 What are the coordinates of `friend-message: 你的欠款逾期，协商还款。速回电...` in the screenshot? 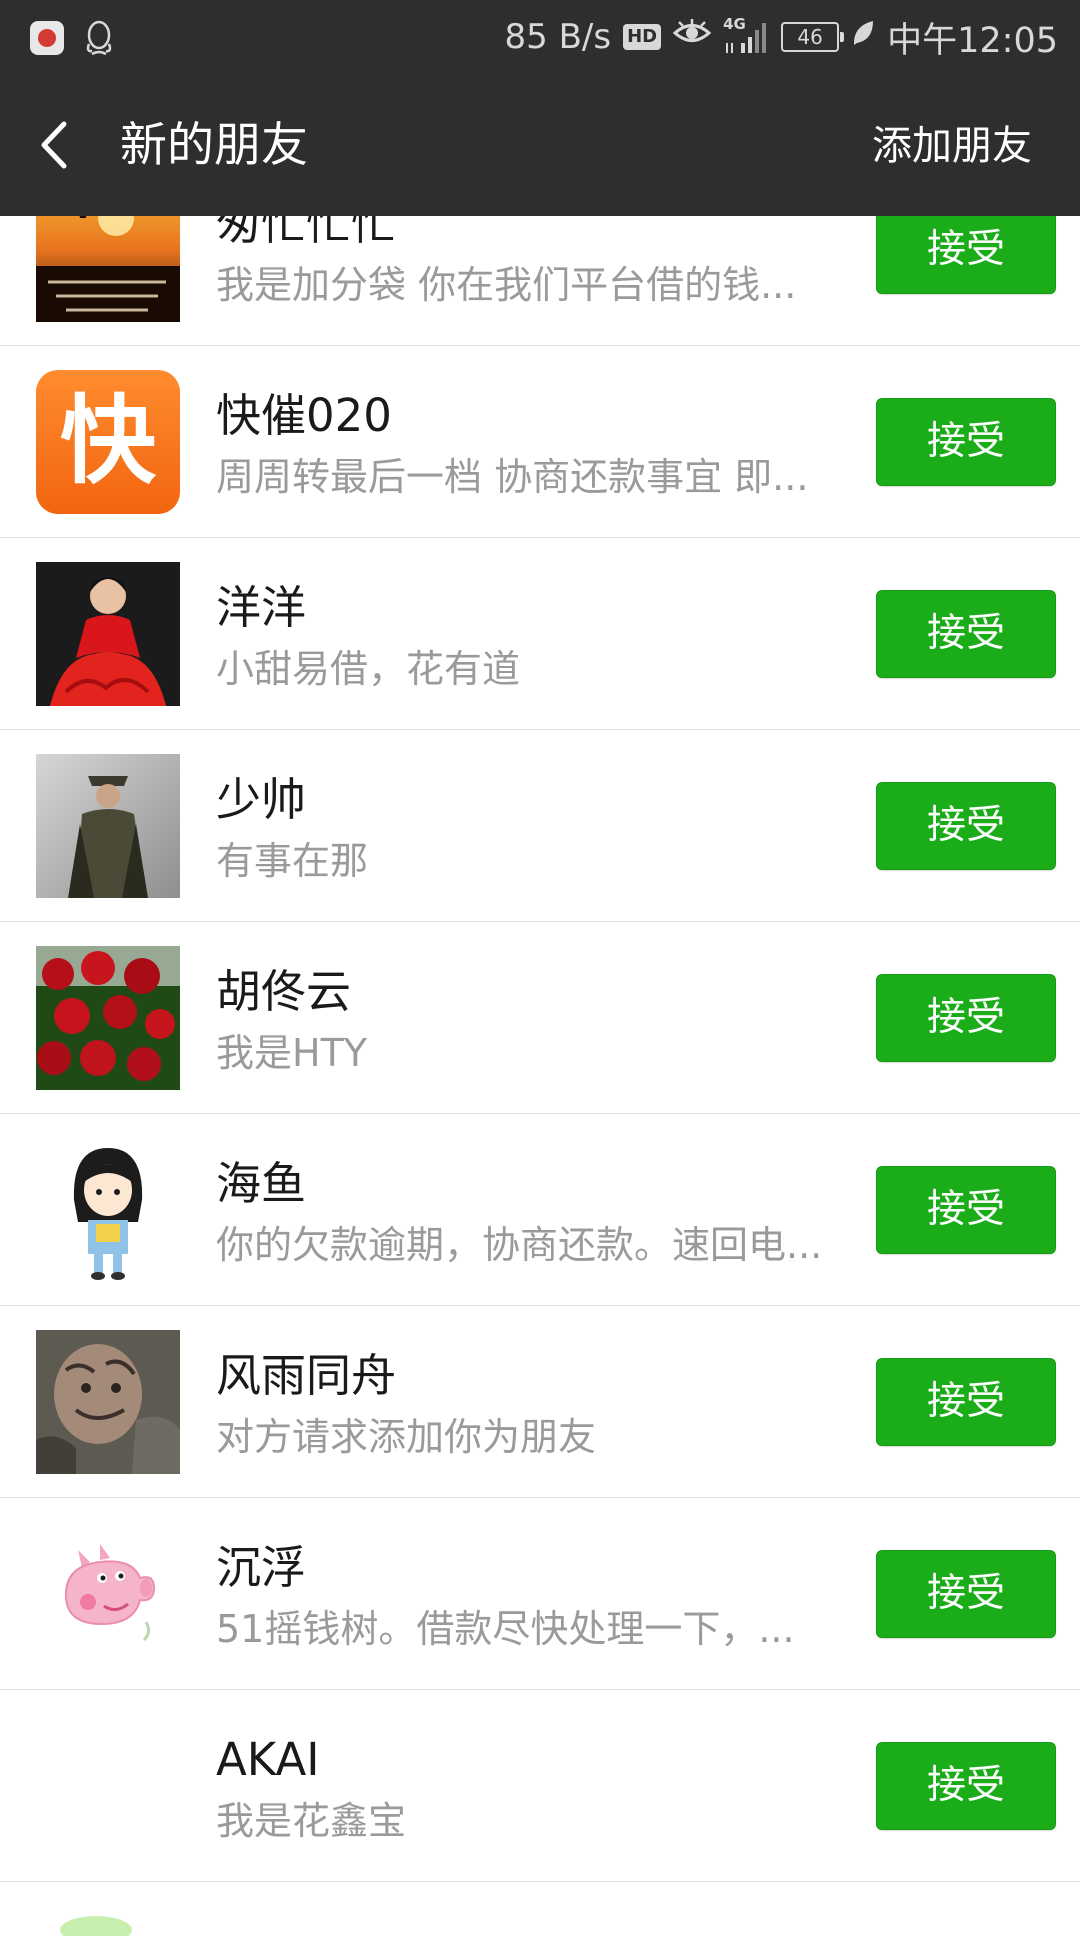 It's located at (519, 1245).